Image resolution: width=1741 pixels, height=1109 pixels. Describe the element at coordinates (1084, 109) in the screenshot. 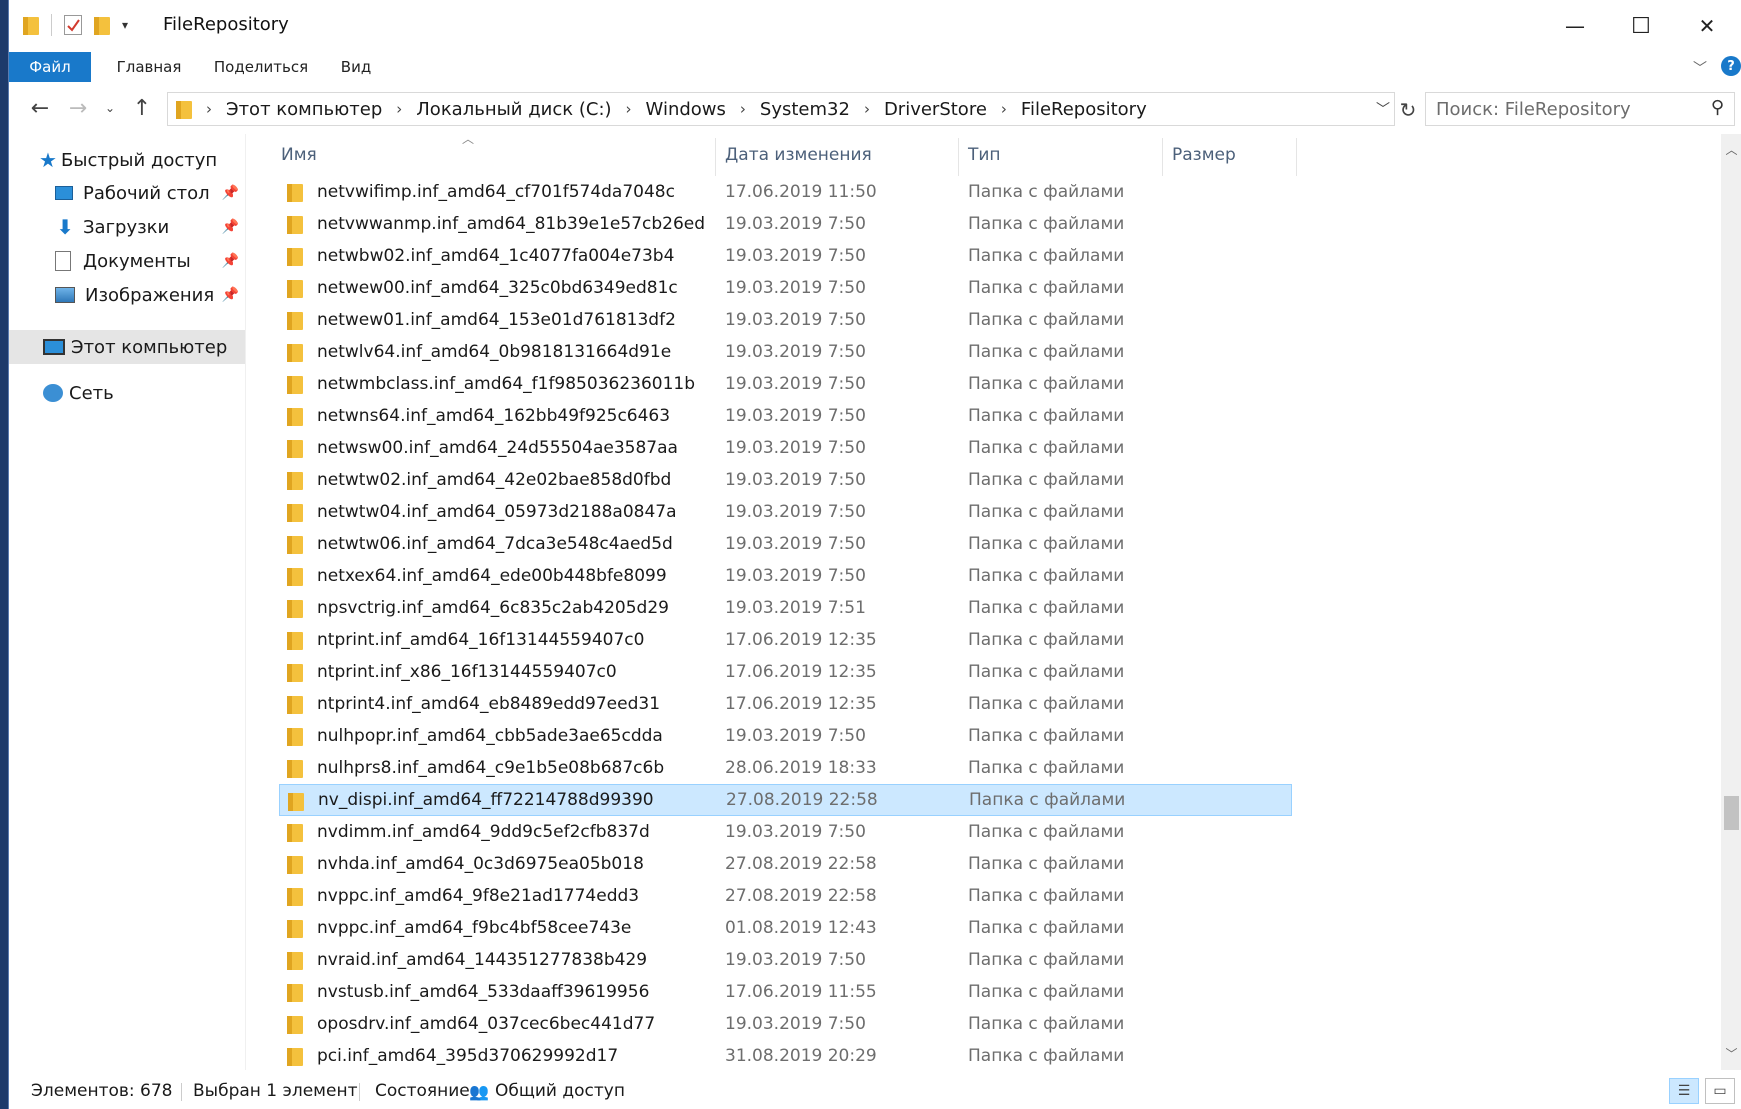

I see `breadcrumb-filerepository: FileRepository` at that location.